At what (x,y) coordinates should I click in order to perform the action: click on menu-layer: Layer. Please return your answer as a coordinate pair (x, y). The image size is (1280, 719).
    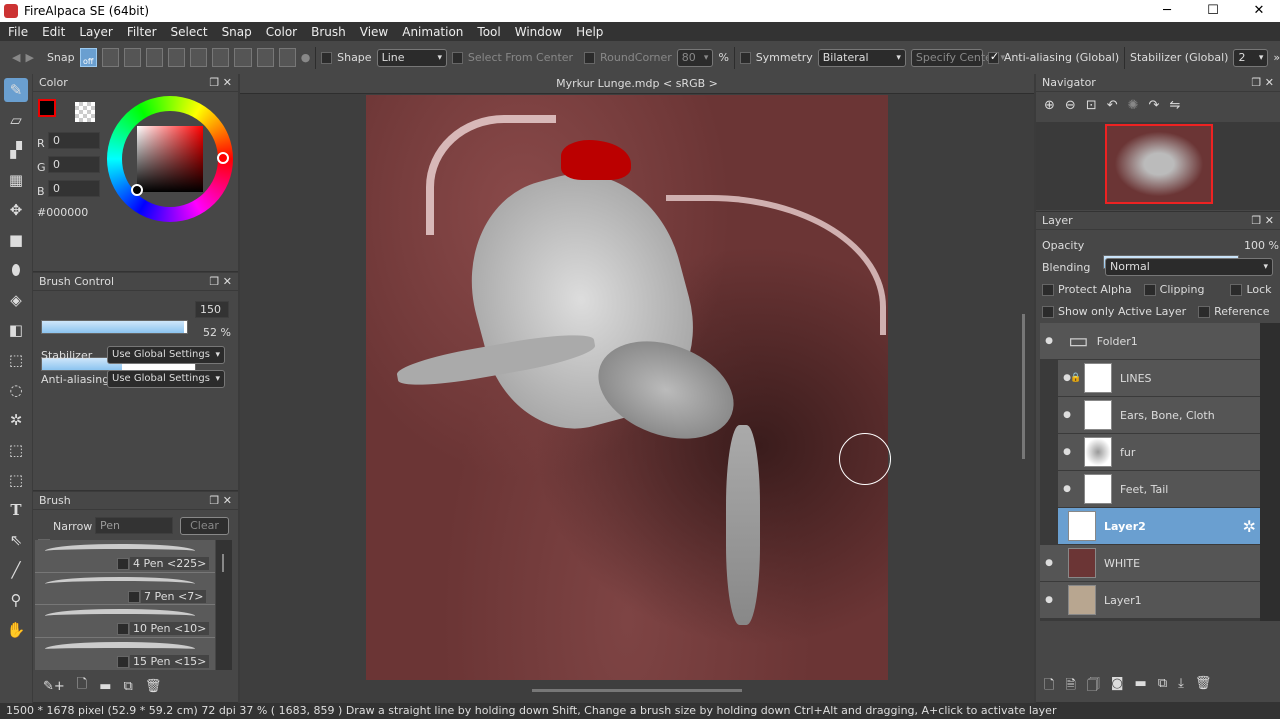
    Looking at the image, I should click on (94, 32).